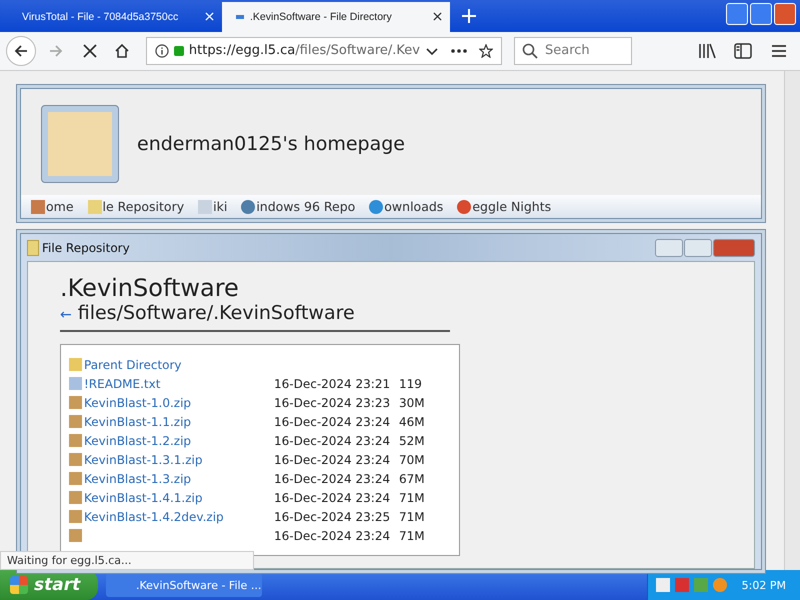 Image resolution: width=800 pixels, height=600 pixels. What do you see at coordinates (412, 441) in the screenshot?
I see `file-size: 52M` at bounding box center [412, 441].